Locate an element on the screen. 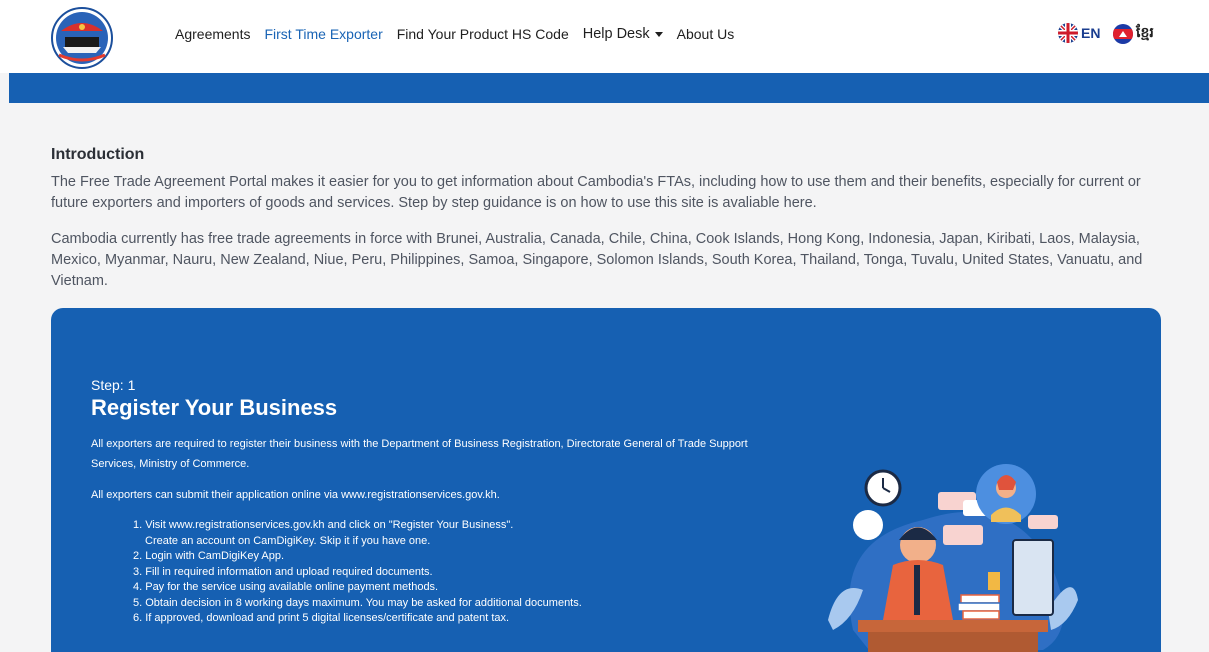 This screenshot has width=1209, height=652. nav-first-time-exporter: First Time Exporter is located at coordinates (323, 34).